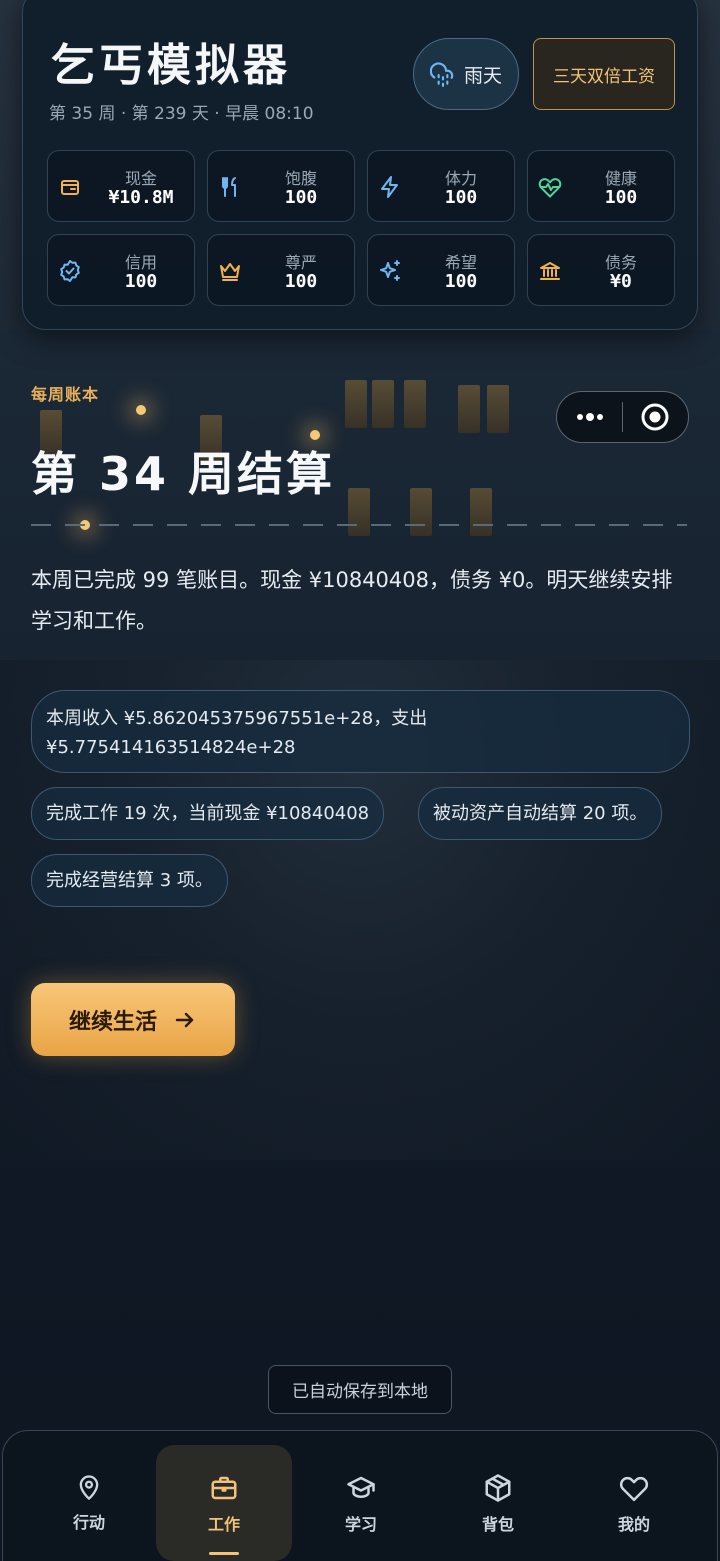 The height and width of the screenshot is (1561, 720). Describe the element at coordinates (224, 1553) in the screenshot. I see `active-indicator` at that location.